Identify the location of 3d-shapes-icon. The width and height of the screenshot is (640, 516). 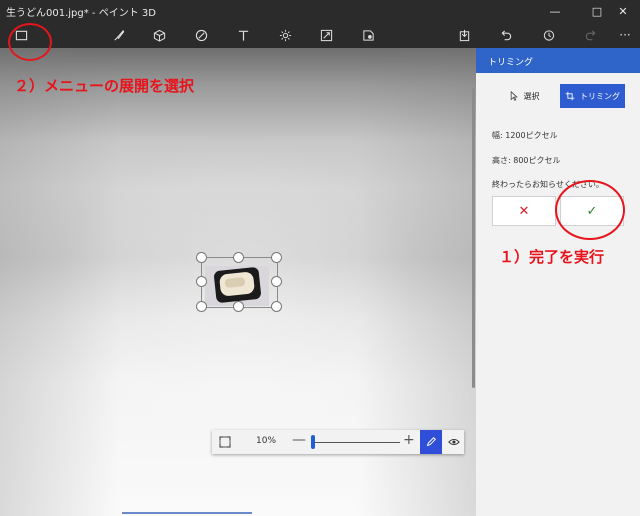
(159, 35).